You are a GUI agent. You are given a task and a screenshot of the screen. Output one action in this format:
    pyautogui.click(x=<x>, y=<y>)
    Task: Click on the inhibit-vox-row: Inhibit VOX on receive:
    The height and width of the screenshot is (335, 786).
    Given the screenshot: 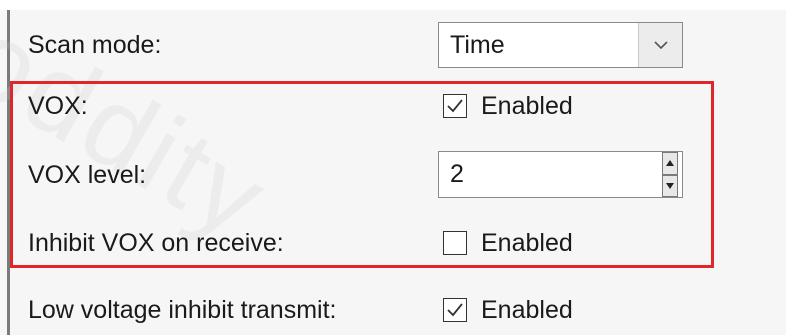 What is the action you would take?
    pyautogui.click(x=156, y=243)
    